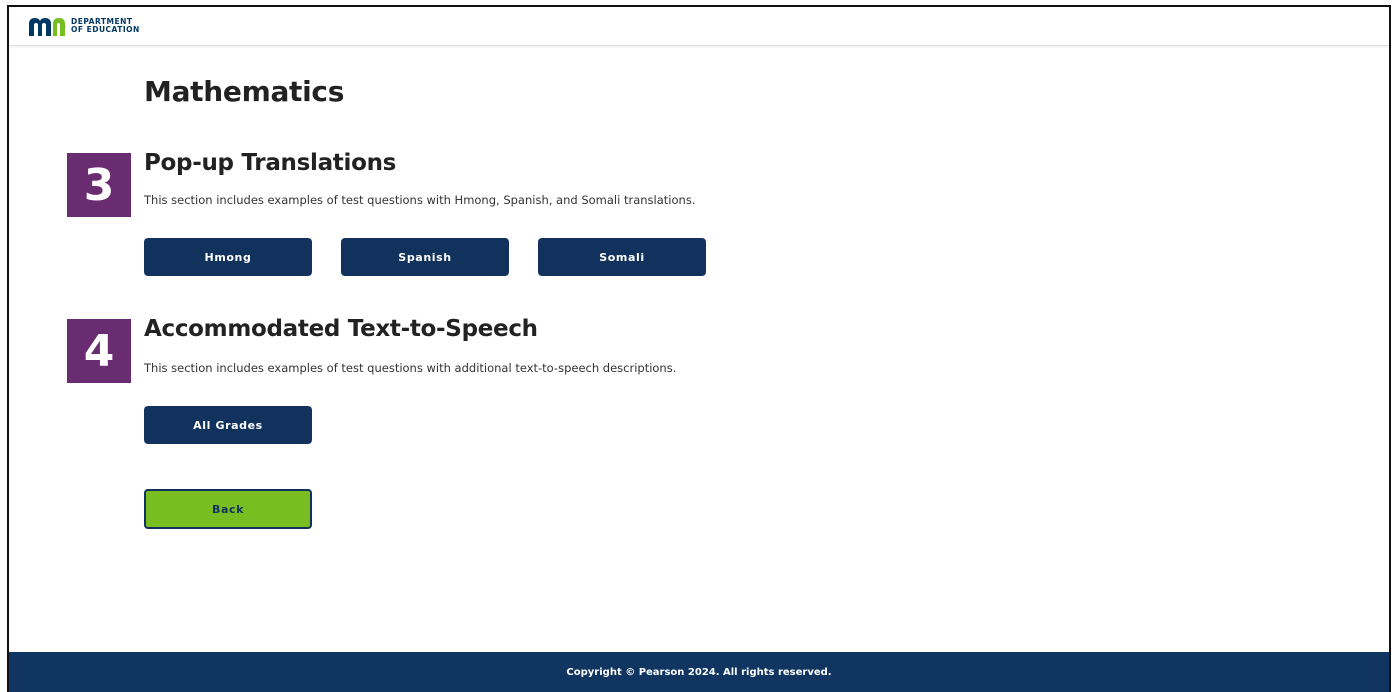 The height and width of the screenshot is (692, 1397). I want to click on logo-line-2: OF EDUCATION, so click(105, 29).